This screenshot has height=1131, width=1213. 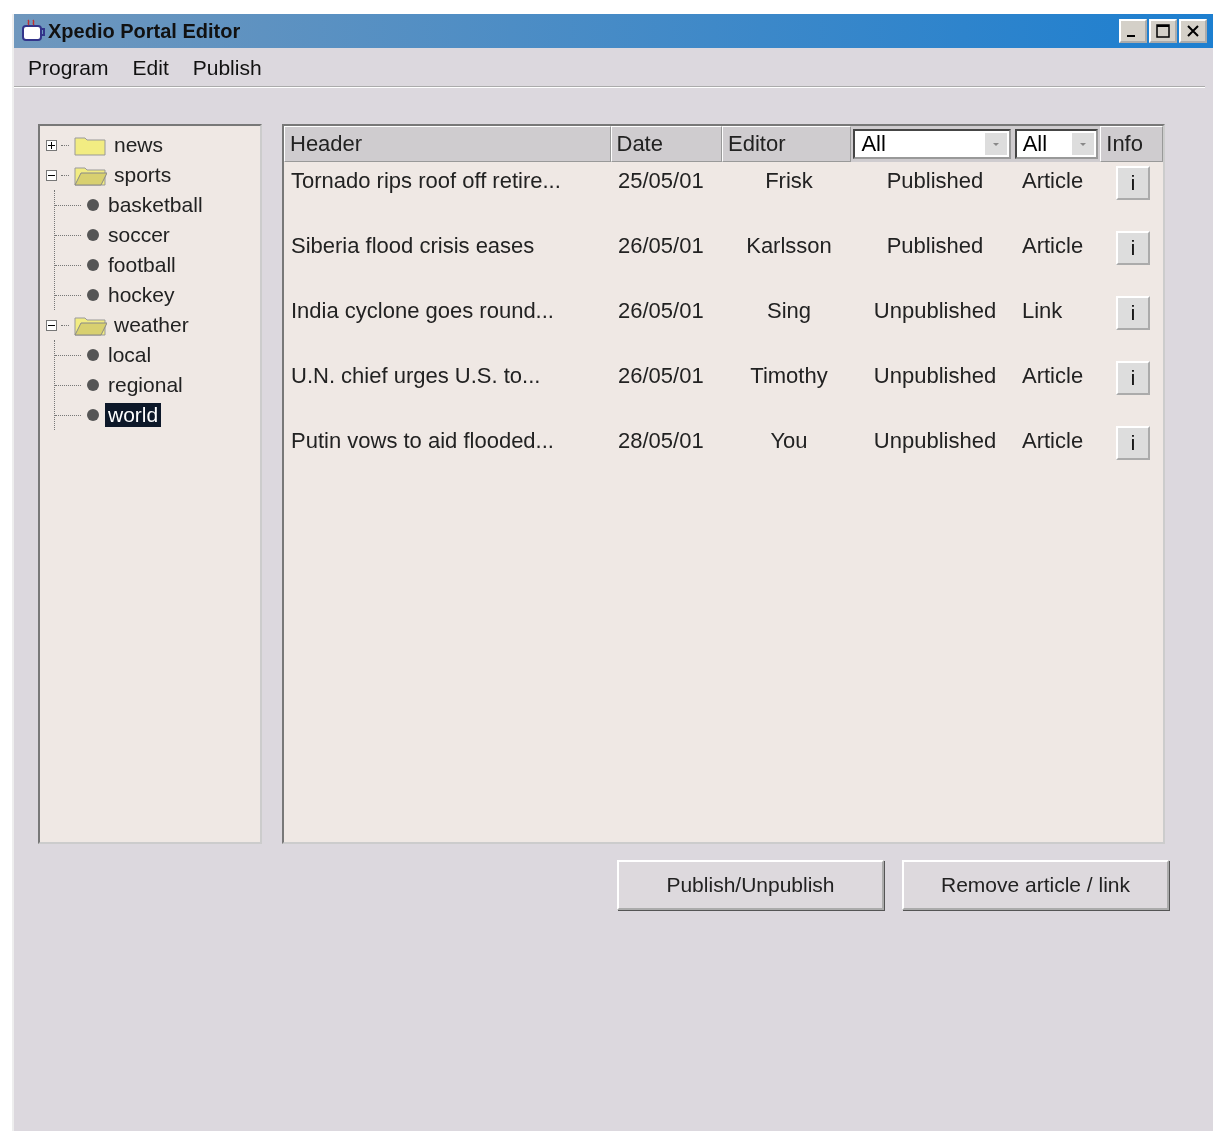 I want to click on close-icon, so click(x=1193, y=31).